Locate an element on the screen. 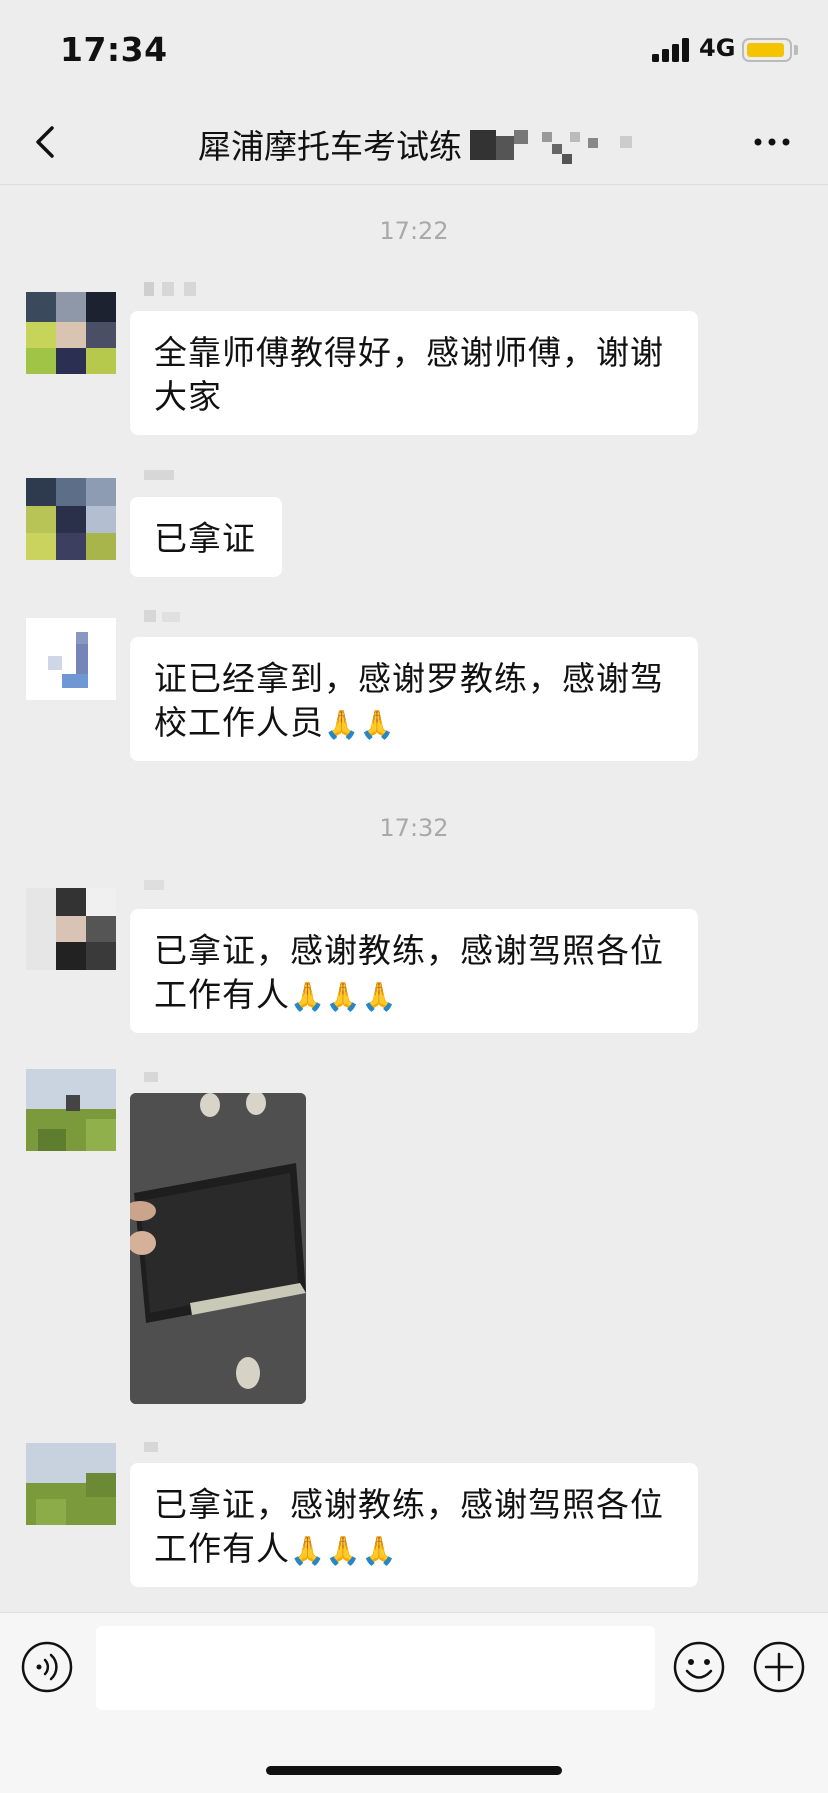  plus-icon is located at coordinates (779, 1667).